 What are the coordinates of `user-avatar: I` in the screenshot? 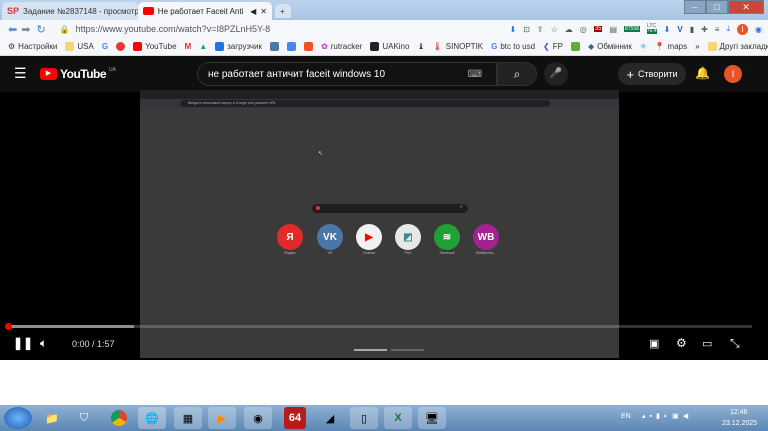 It's located at (733, 74).